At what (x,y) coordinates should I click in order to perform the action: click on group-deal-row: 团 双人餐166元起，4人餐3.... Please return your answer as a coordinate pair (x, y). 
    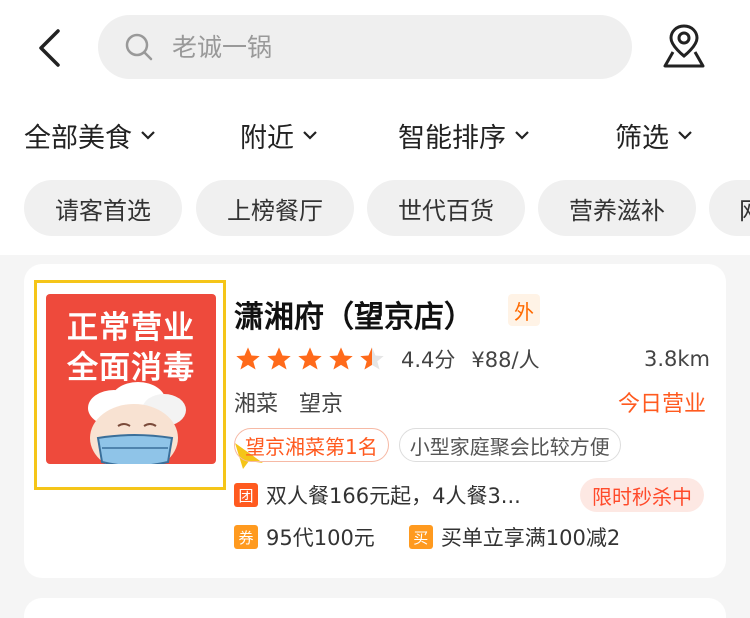
    Looking at the image, I should click on (377, 495).